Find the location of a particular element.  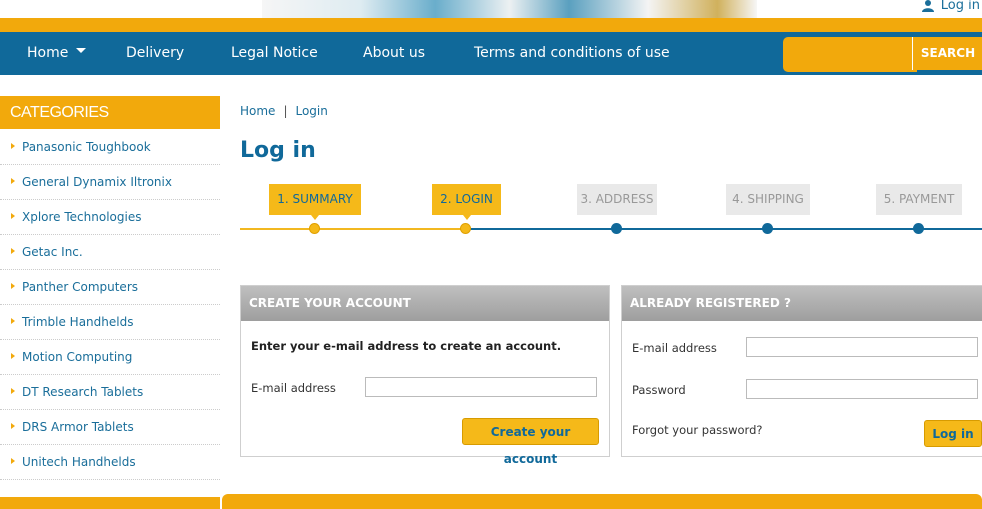

category-item: Xplore Technologies is located at coordinates (110, 217).